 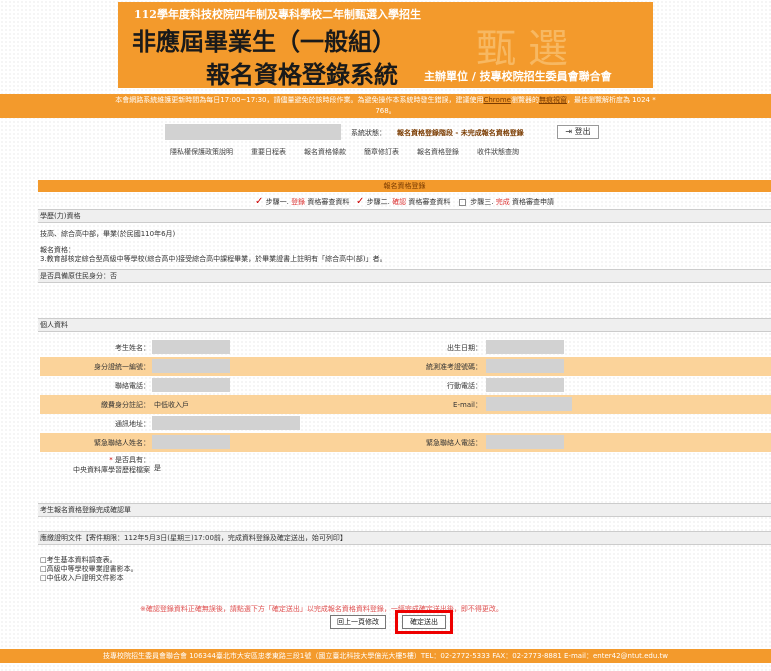 What do you see at coordinates (464, 386) in the screenshot?
I see `mobile-label: 行動電話：` at bounding box center [464, 386].